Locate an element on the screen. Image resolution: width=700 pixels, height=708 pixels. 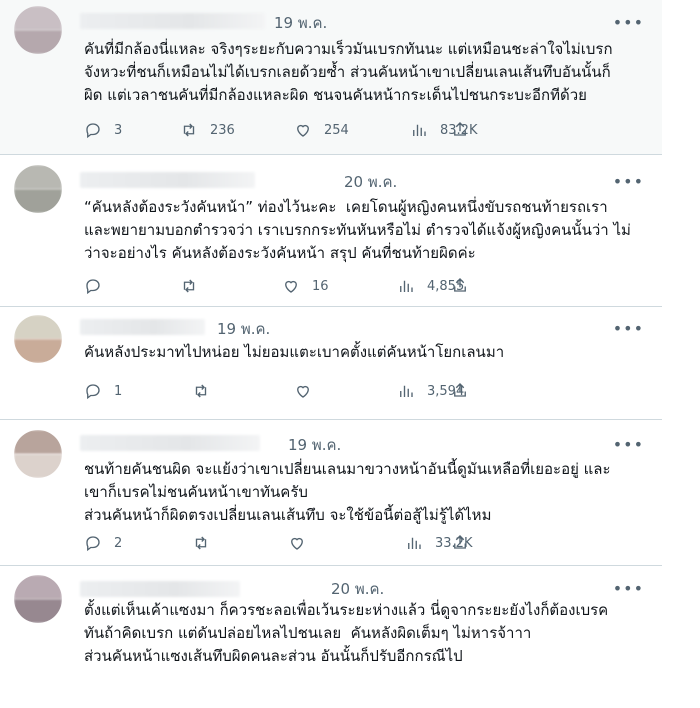
like-button: 254 is located at coordinates (321, 130).